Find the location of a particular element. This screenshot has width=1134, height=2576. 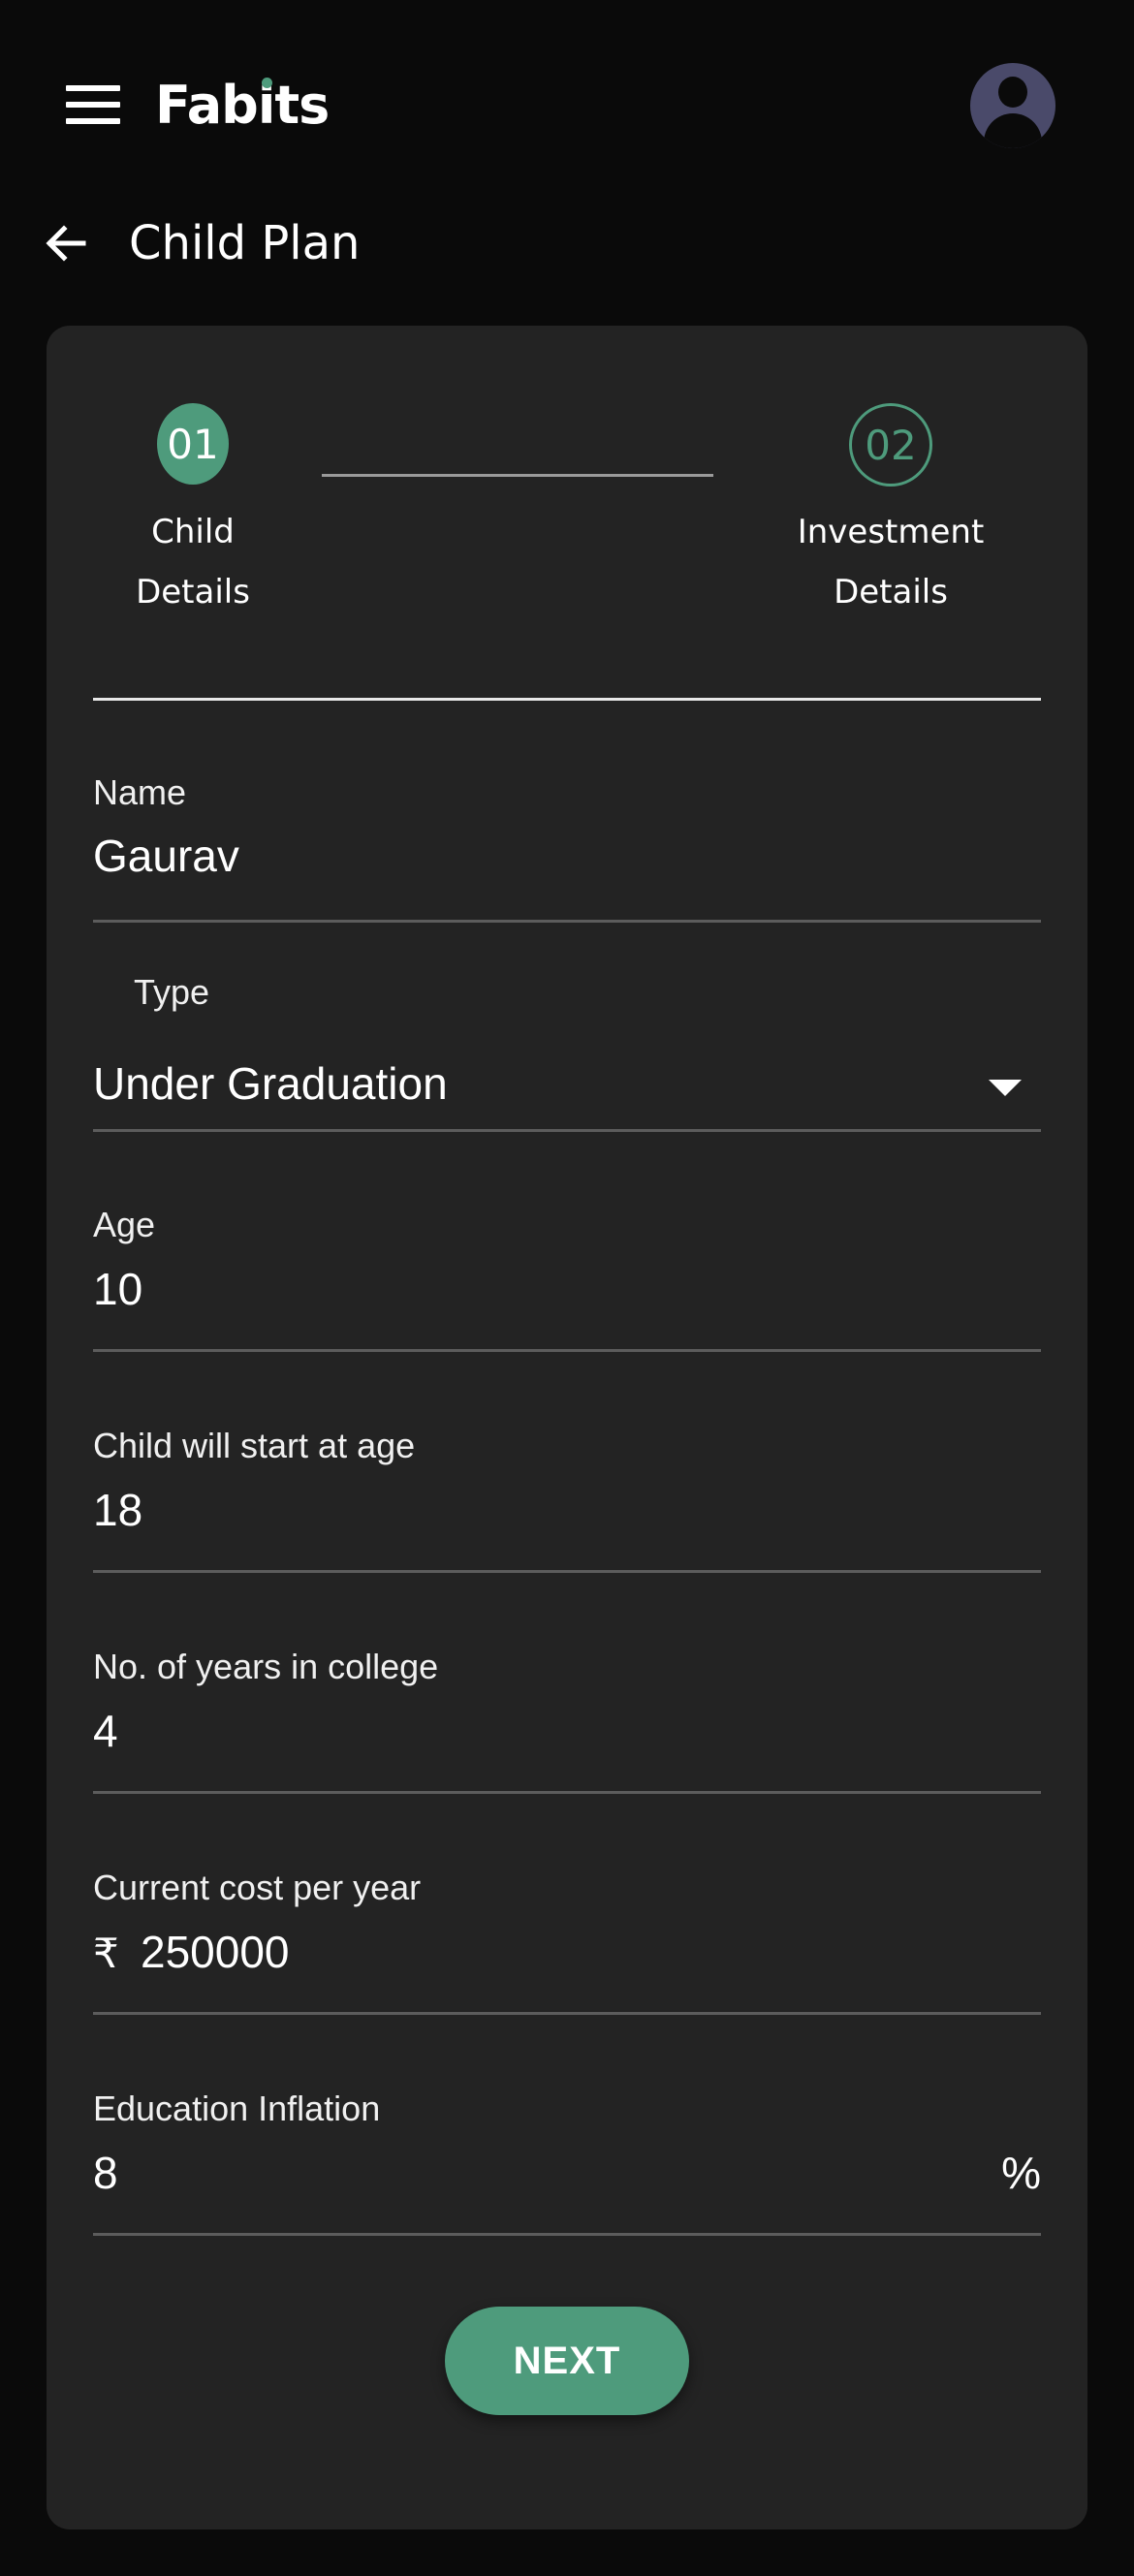

age-input: 10 is located at coordinates (118, 1289).